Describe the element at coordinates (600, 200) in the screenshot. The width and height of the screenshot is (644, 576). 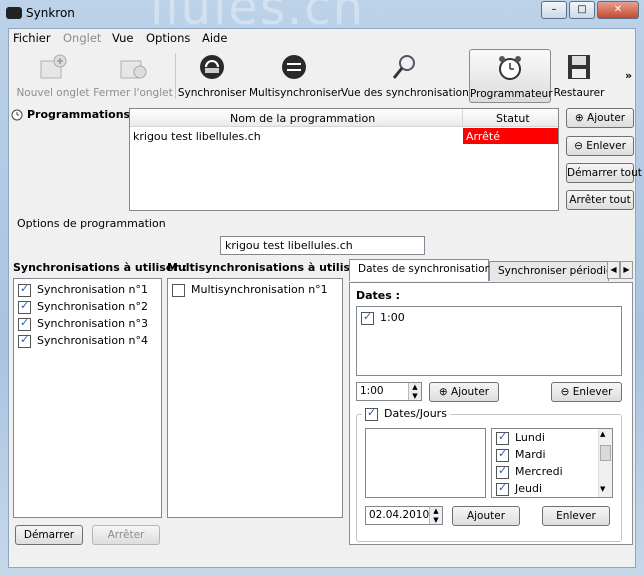
I see `stop-all-button: Arrêter tout` at that location.